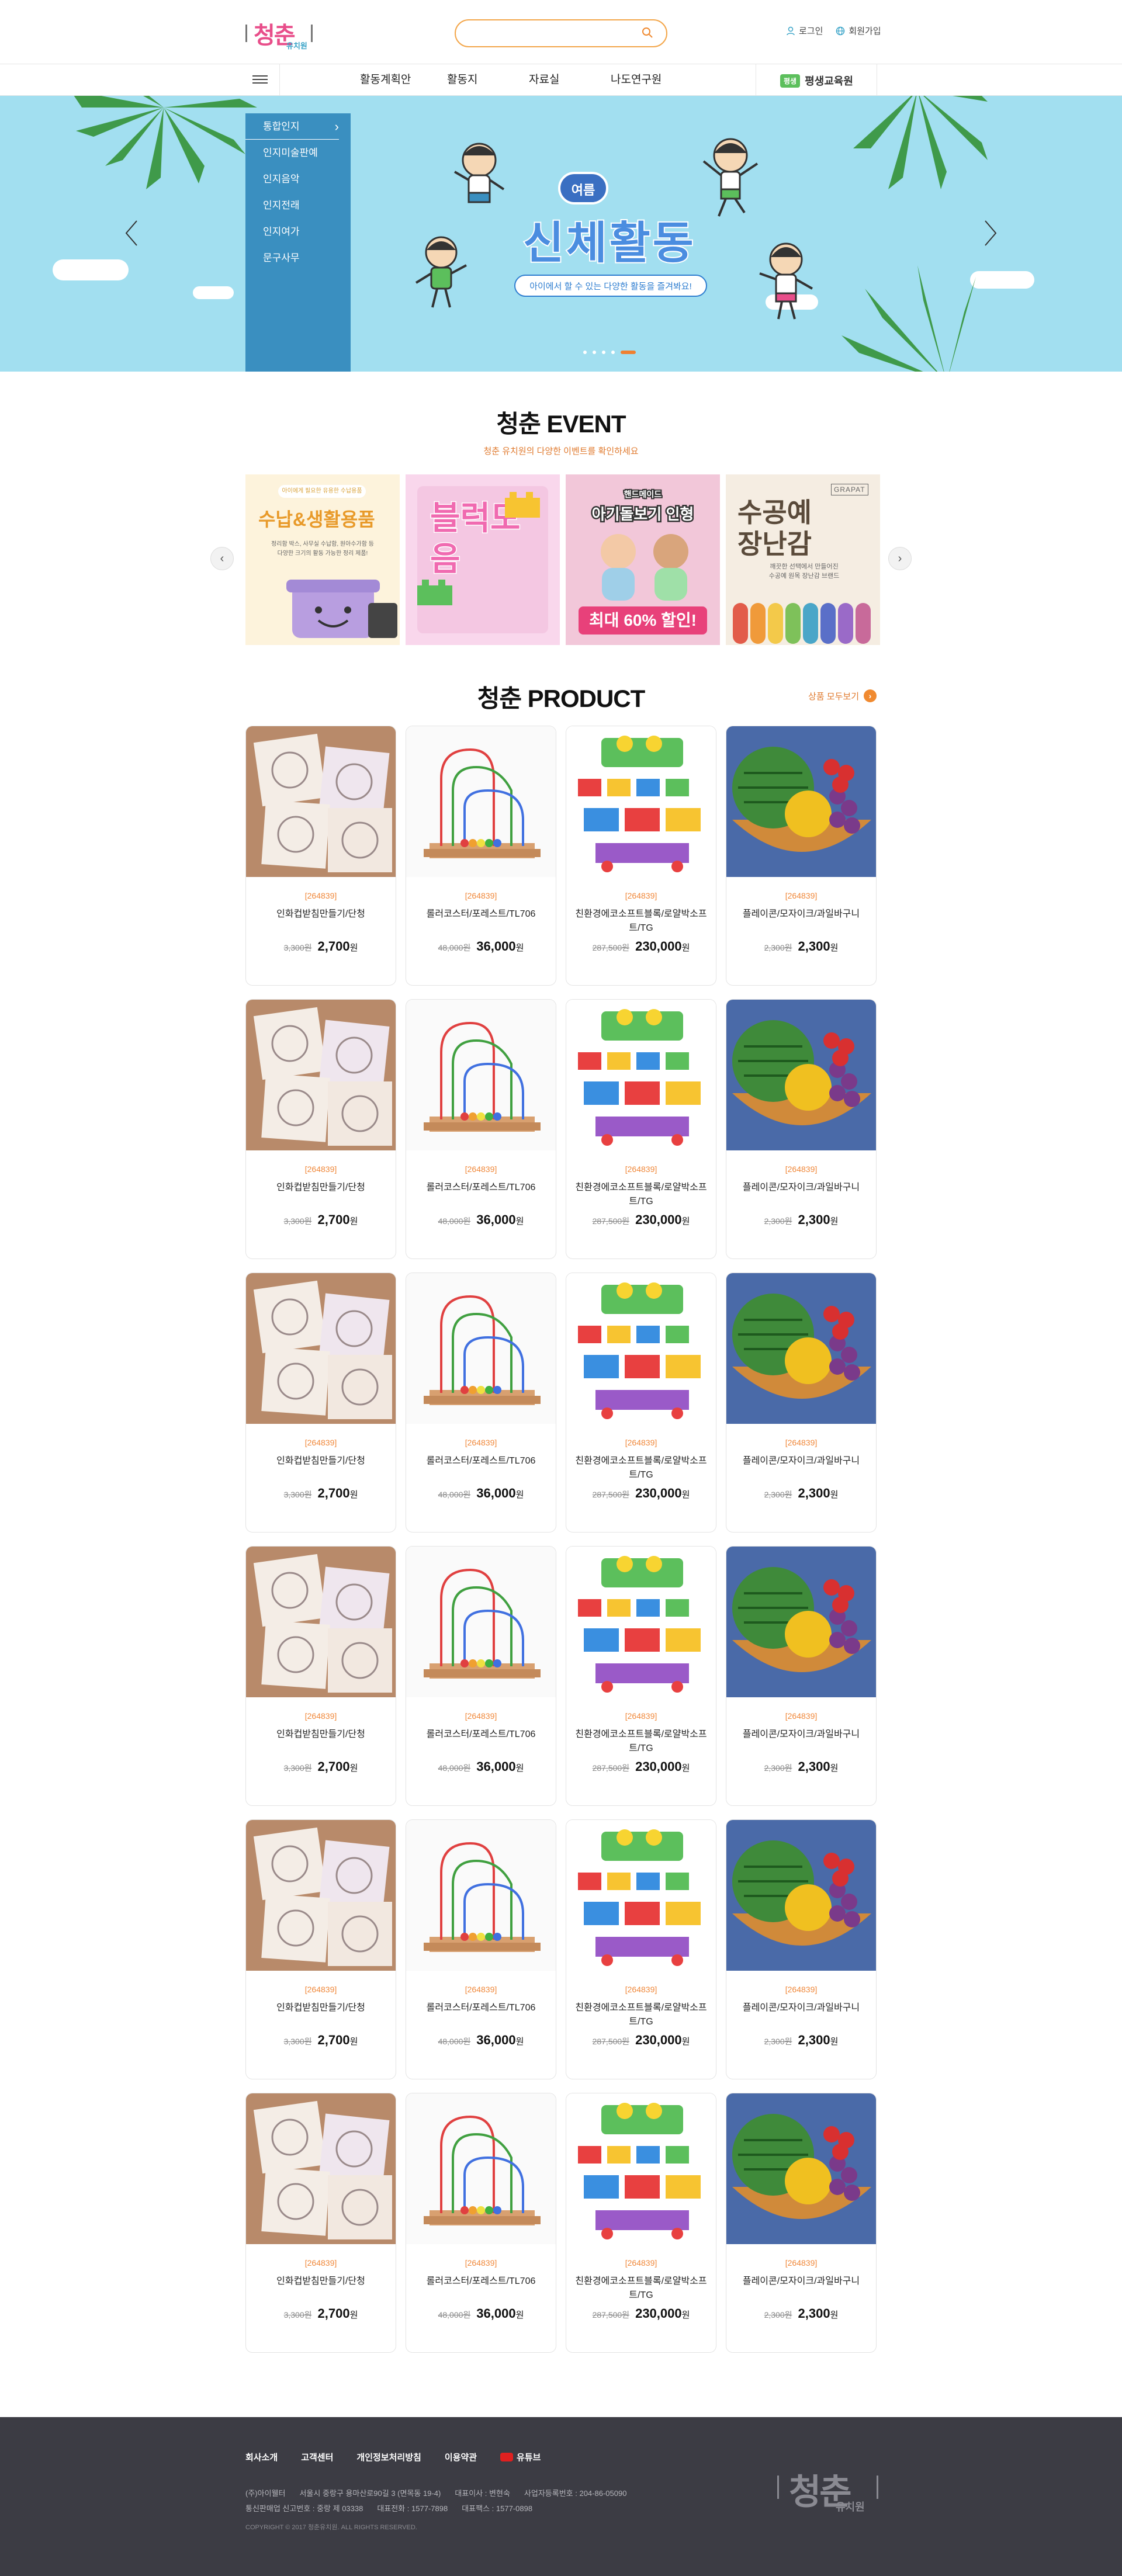  Describe the element at coordinates (900, 558) in the screenshot. I see `event-next-button: ›` at that location.